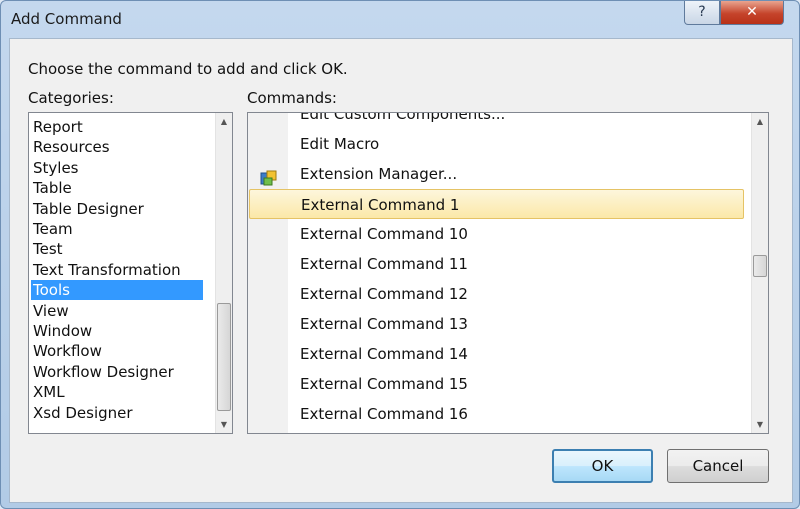  I want to click on close-button: ✕, so click(752, 13).